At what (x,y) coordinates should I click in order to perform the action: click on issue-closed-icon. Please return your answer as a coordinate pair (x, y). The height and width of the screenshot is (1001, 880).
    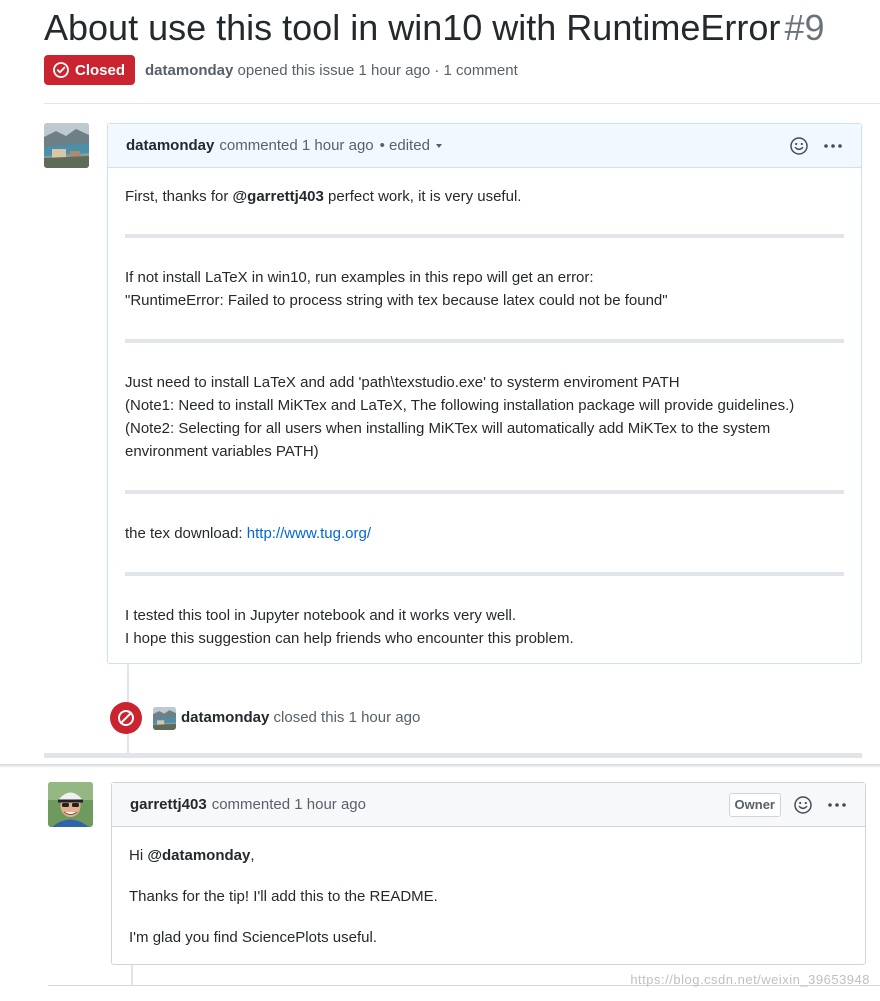
    Looking at the image, I should click on (61, 70).